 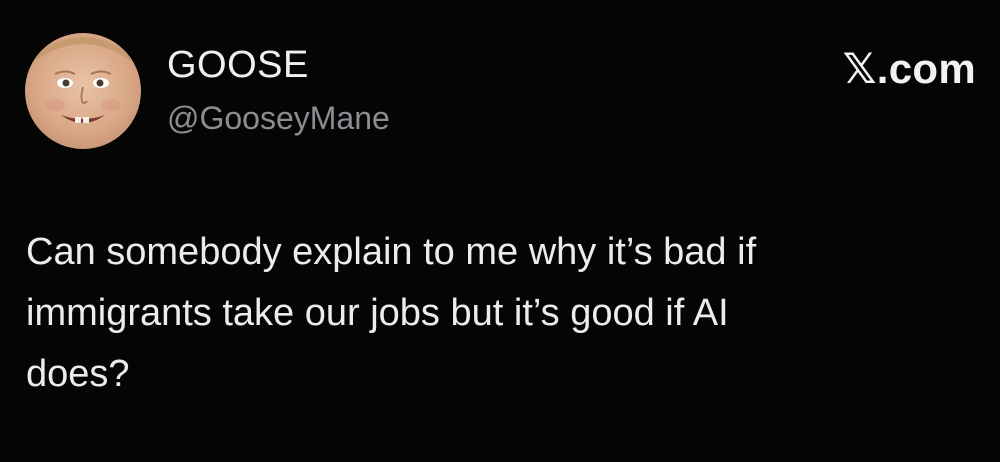 What do you see at coordinates (83, 80) in the screenshot?
I see `child-face-avatar-icon` at bounding box center [83, 80].